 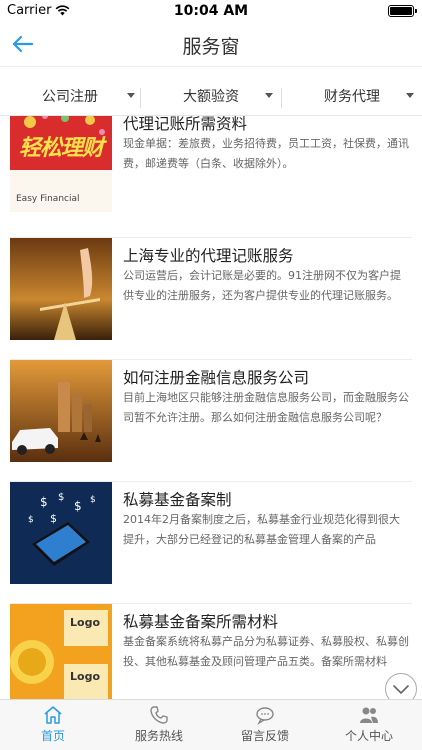 I want to click on filter-bar: 公司注册 大额验资 财务代理, so click(x=211, y=91).